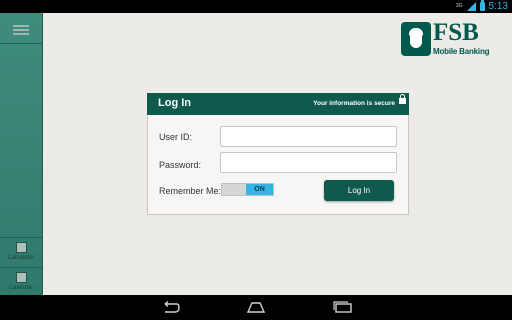  What do you see at coordinates (402, 99) in the screenshot?
I see `lock-icon` at bounding box center [402, 99].